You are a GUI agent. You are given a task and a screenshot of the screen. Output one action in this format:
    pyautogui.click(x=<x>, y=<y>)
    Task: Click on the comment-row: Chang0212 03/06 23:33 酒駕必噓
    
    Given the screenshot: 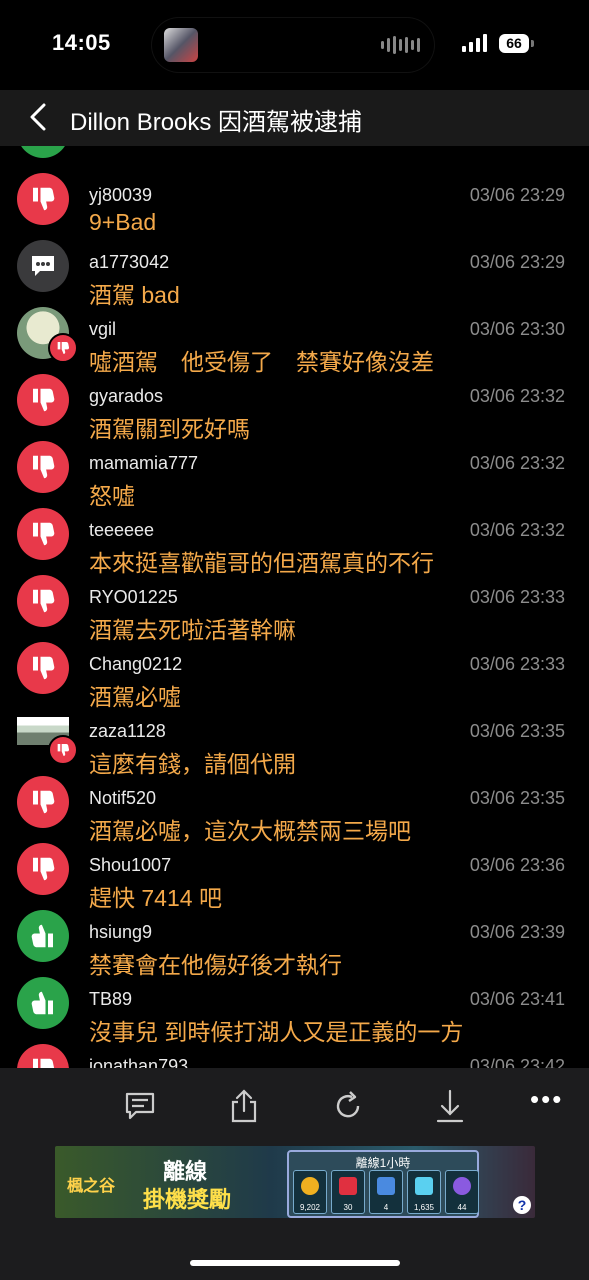 What is the action you would take?
    pyautogui.click(x=294, y=672)
    